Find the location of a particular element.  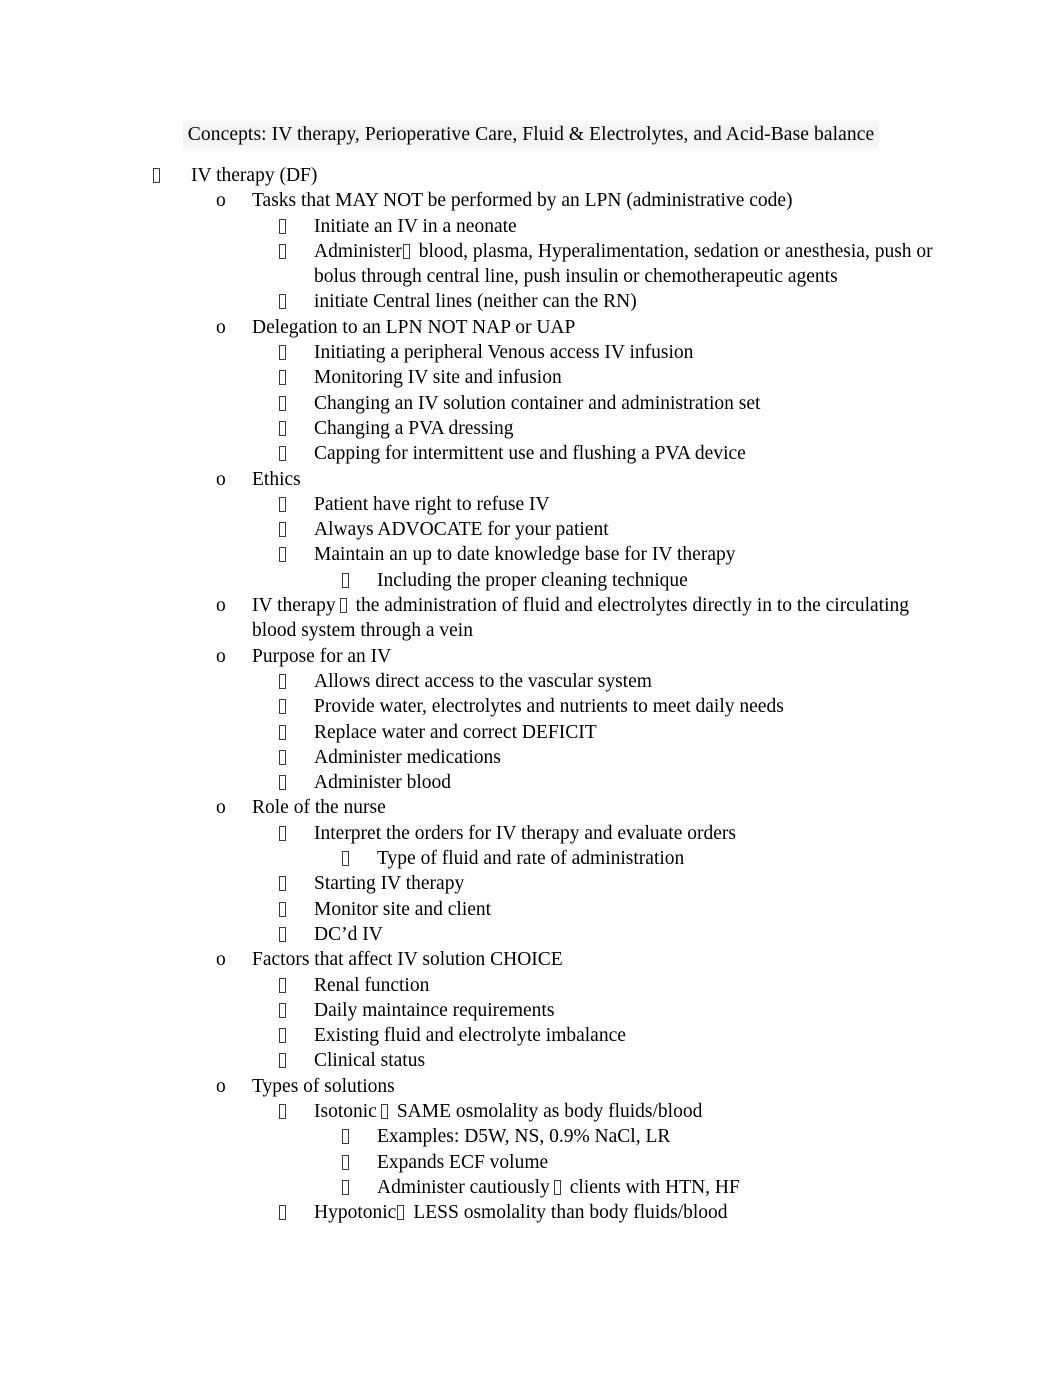

list-item-label: Monitoring IV site and infusion is located at coordinates (438, 378).